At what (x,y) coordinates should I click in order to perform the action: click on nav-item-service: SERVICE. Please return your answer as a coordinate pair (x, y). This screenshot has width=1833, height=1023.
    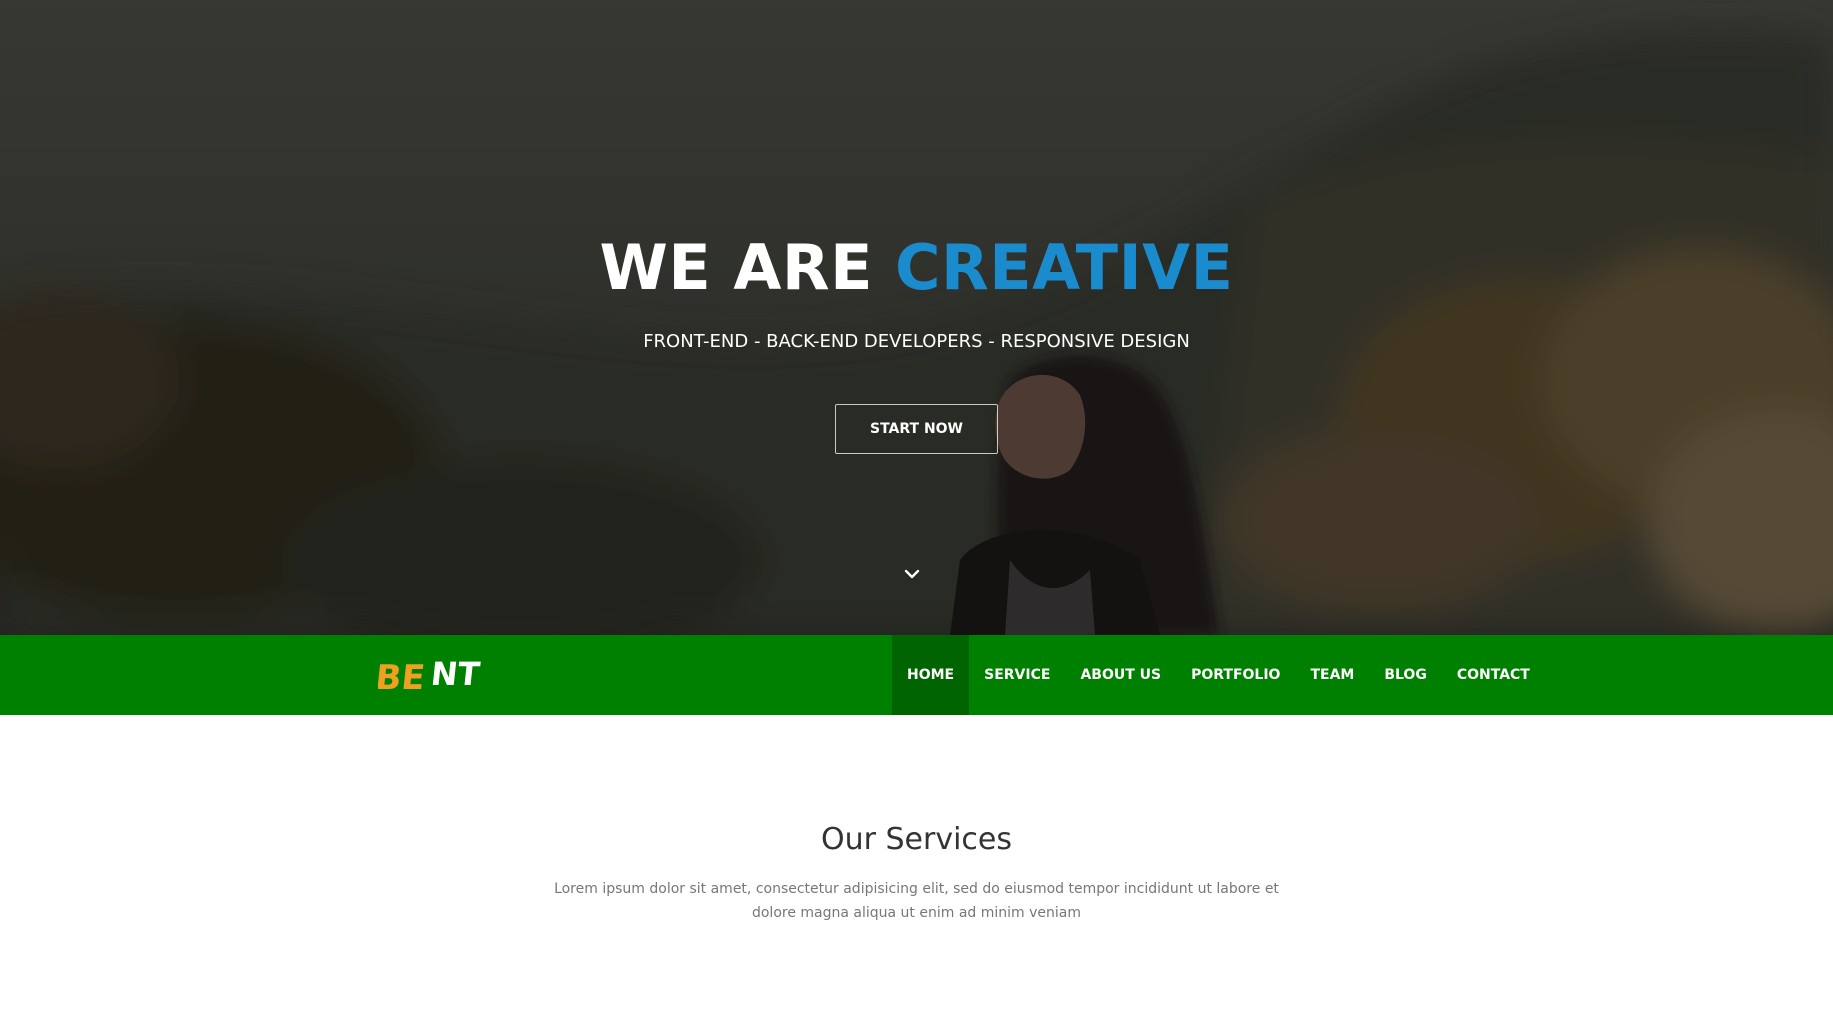
    Looking at the image, I should click on (1017, 675).